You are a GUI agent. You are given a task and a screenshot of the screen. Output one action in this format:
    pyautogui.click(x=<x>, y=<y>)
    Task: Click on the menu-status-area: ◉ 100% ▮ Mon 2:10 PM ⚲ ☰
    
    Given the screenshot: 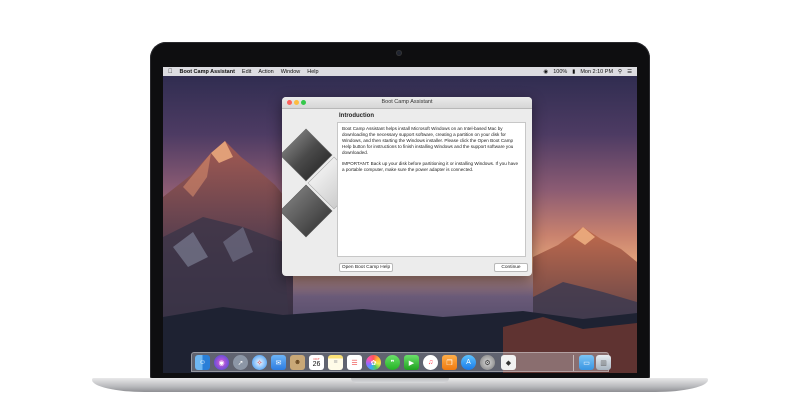 What is the action you would take?
    pyautogui.click(x=585, y=72)
    